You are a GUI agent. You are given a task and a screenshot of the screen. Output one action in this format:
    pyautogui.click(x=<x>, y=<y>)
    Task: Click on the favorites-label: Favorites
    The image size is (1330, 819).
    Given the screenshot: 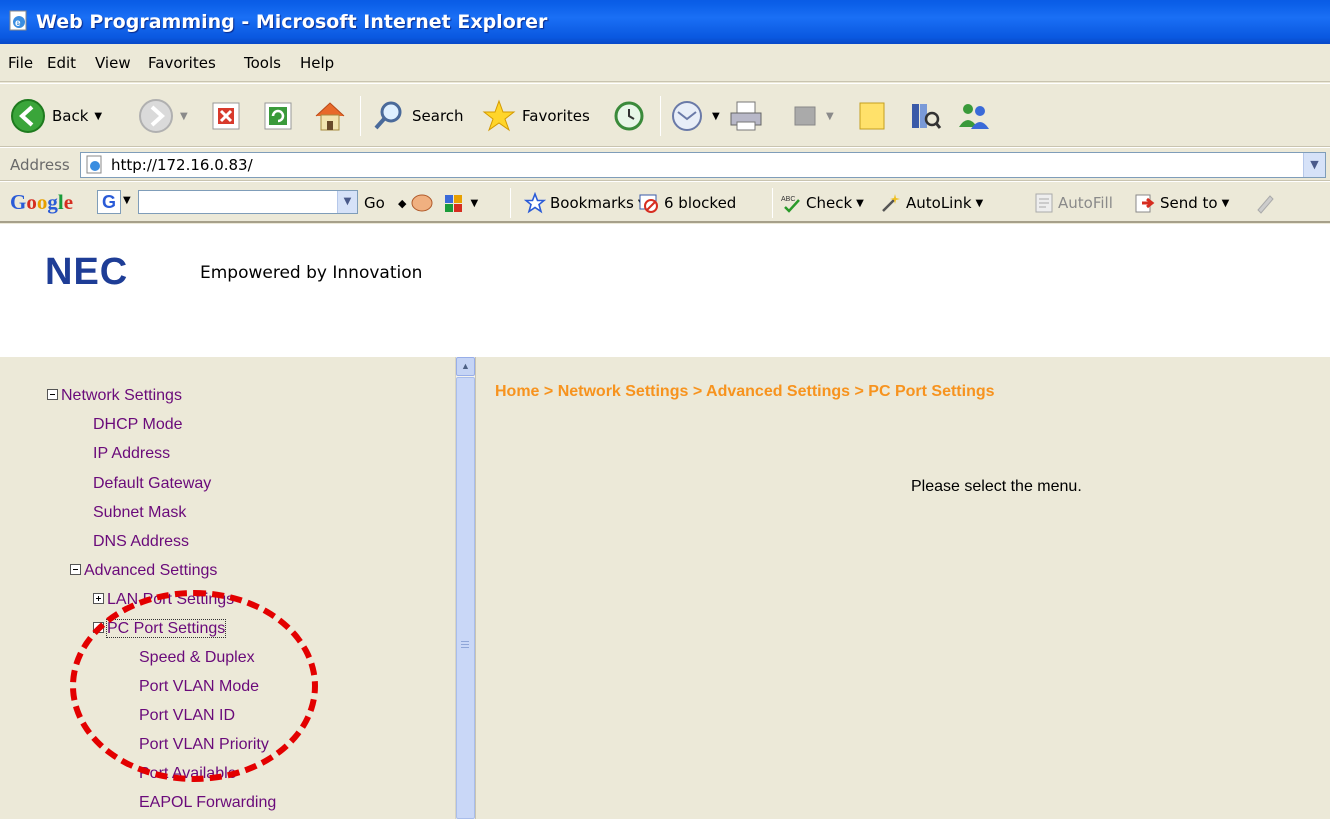 What is the action you would take?
    pyautogui.click(x=556, y=116)
    